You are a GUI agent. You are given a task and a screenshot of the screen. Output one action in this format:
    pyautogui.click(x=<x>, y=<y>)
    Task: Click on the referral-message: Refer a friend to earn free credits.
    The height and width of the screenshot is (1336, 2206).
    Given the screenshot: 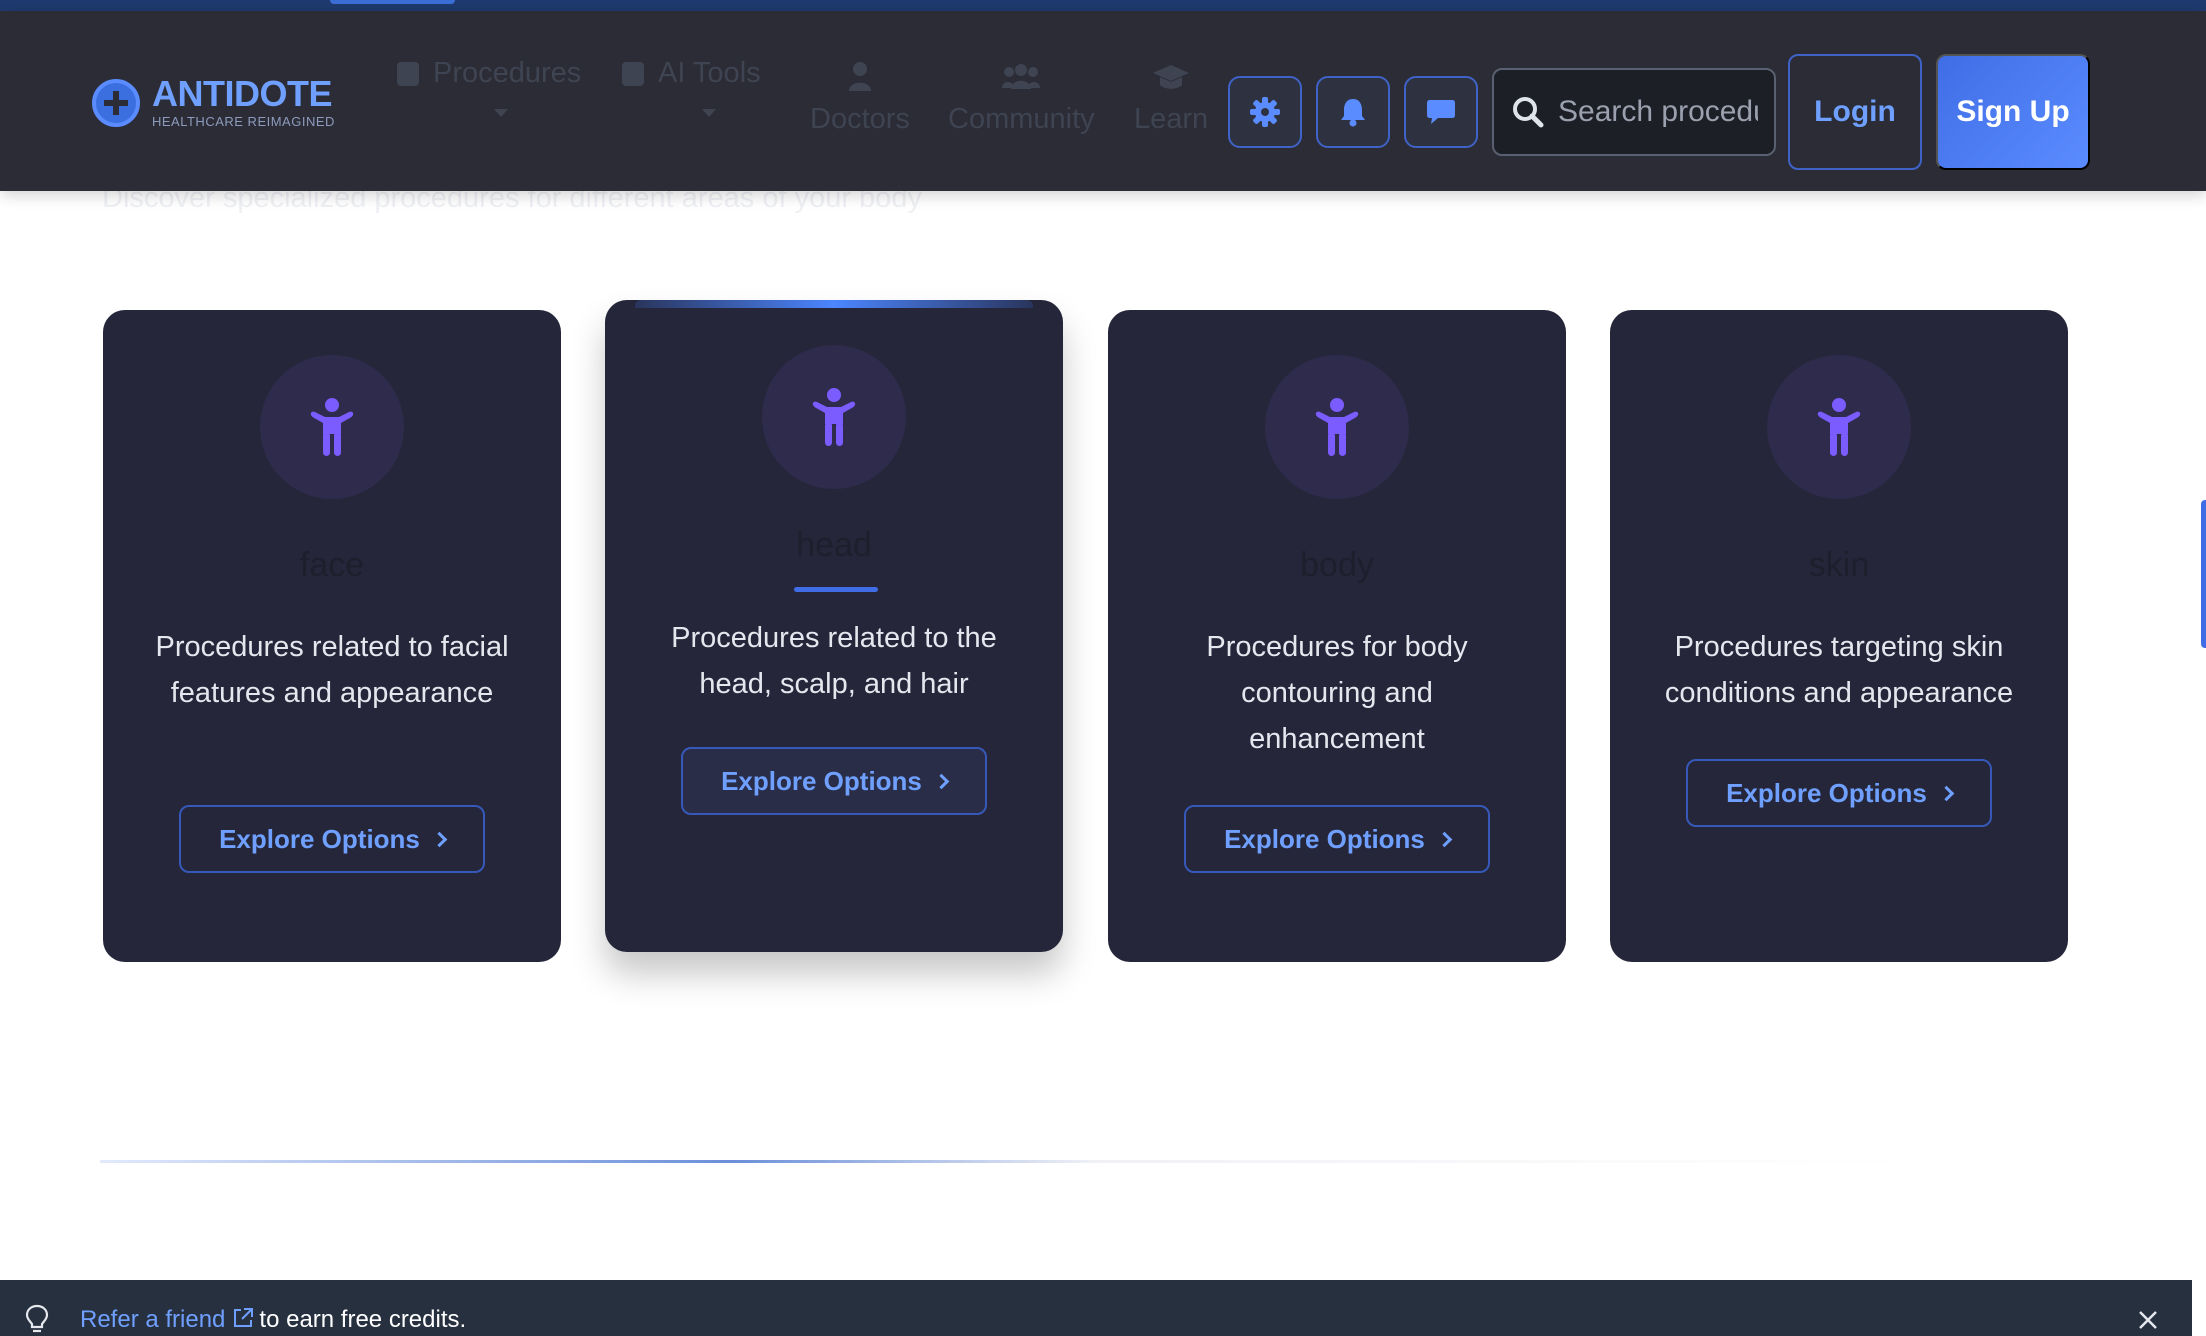 What is the action you would take?
    pyautogui.click(x=273, y=1320)
    